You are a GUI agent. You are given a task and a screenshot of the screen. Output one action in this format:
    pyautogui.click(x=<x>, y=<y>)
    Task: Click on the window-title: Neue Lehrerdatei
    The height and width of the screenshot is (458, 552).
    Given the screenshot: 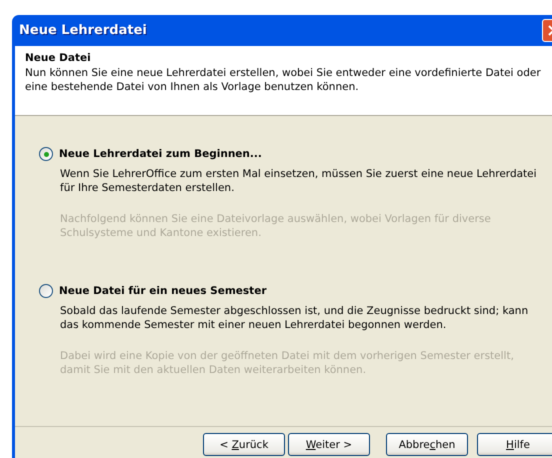 What is the action you would take?
    pyautogui.click(x=83, y=30)
    